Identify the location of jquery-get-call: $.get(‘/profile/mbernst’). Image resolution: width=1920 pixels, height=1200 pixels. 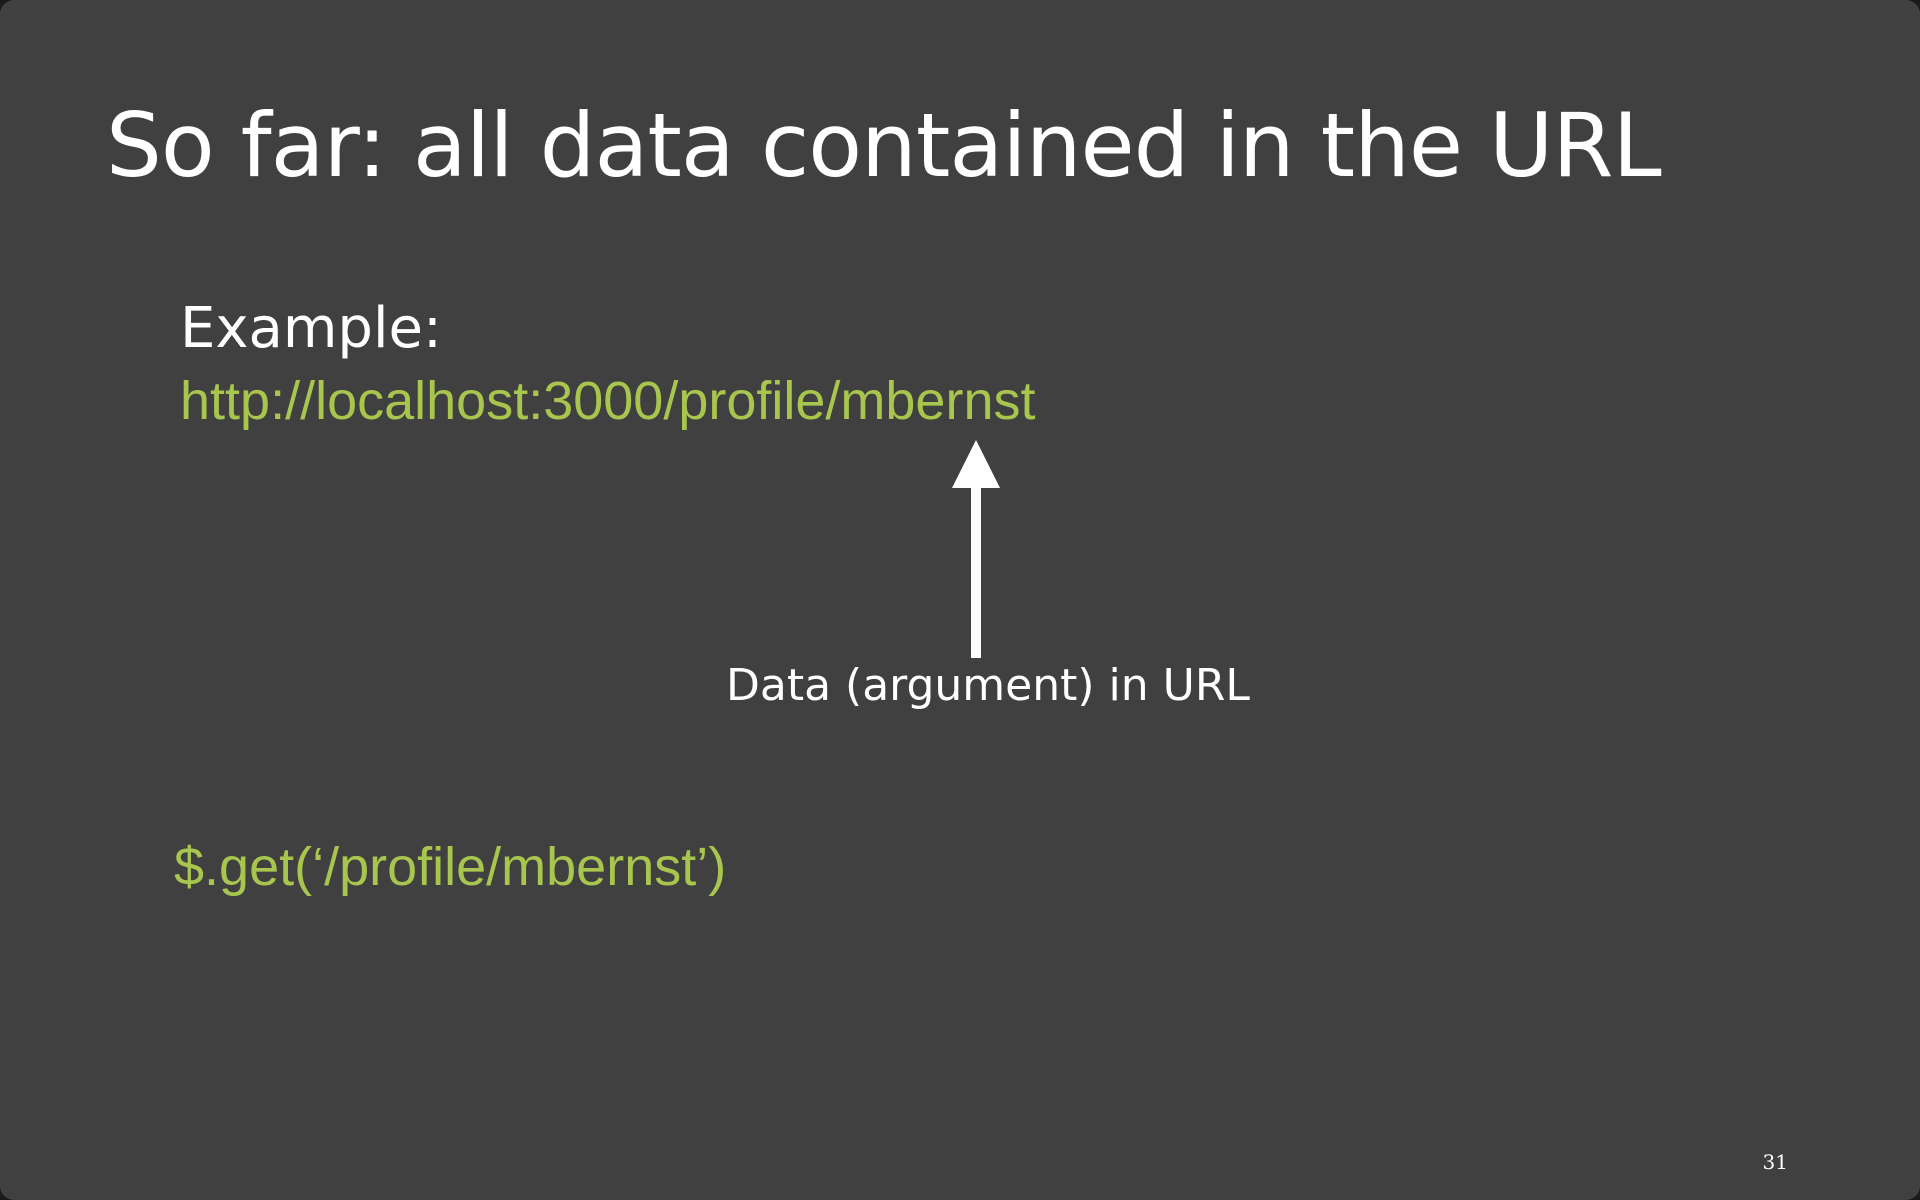
(450, 867).